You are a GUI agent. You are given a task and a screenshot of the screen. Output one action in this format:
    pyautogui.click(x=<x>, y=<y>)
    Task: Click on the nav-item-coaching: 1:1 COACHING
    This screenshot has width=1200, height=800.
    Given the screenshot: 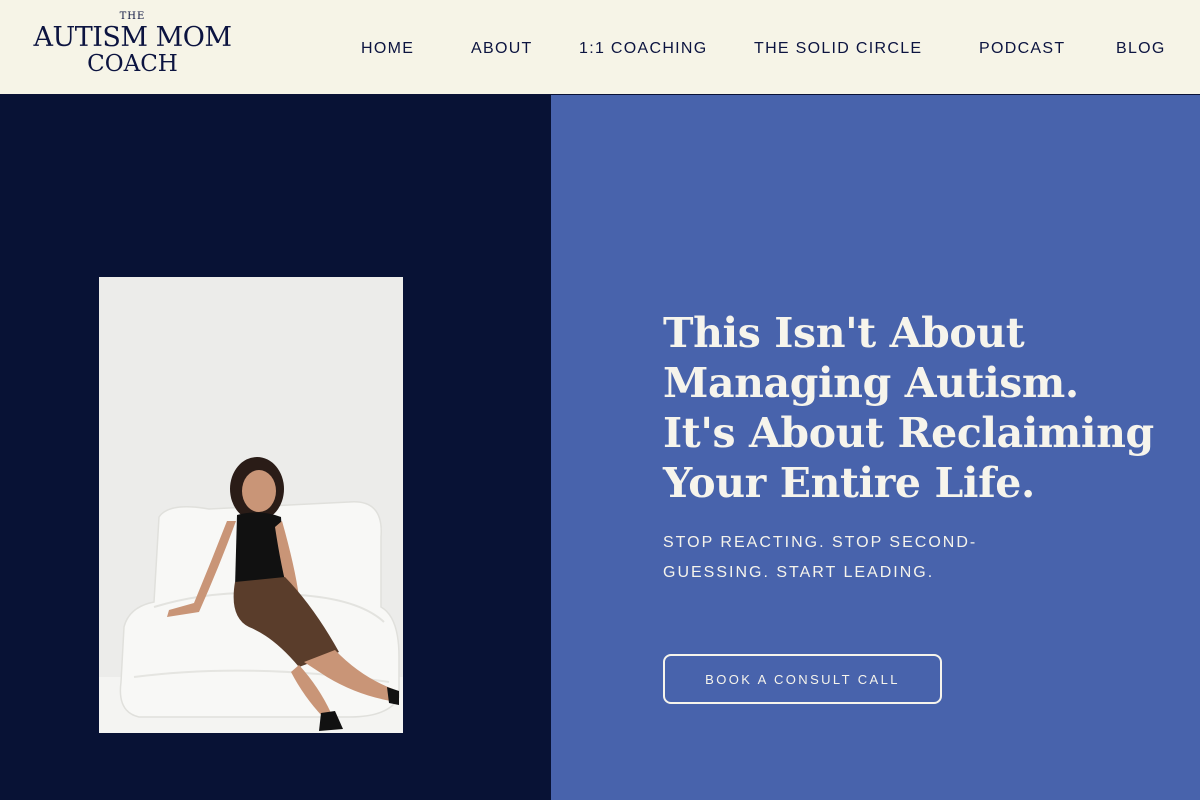 What is the action you would take?
    pyautogui.click(x=643, y=49)
    